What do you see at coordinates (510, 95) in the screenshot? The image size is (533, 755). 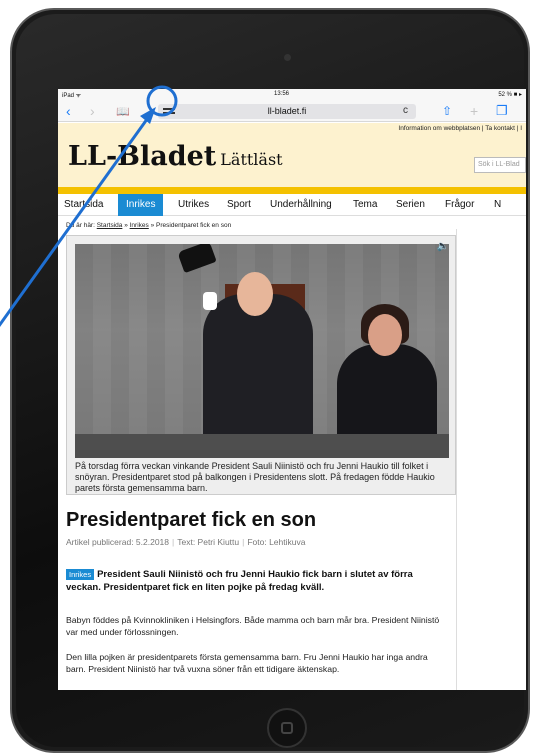 I see `battery-indicator: 52 % ■ ▸` at bounding box center [510, 95].